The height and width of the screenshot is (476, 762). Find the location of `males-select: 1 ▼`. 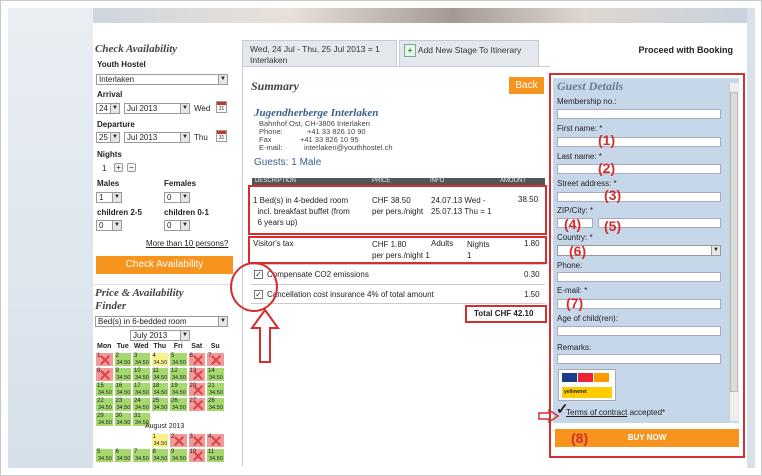

males-select: 1 ▼ is located at coordinates (109, 197).